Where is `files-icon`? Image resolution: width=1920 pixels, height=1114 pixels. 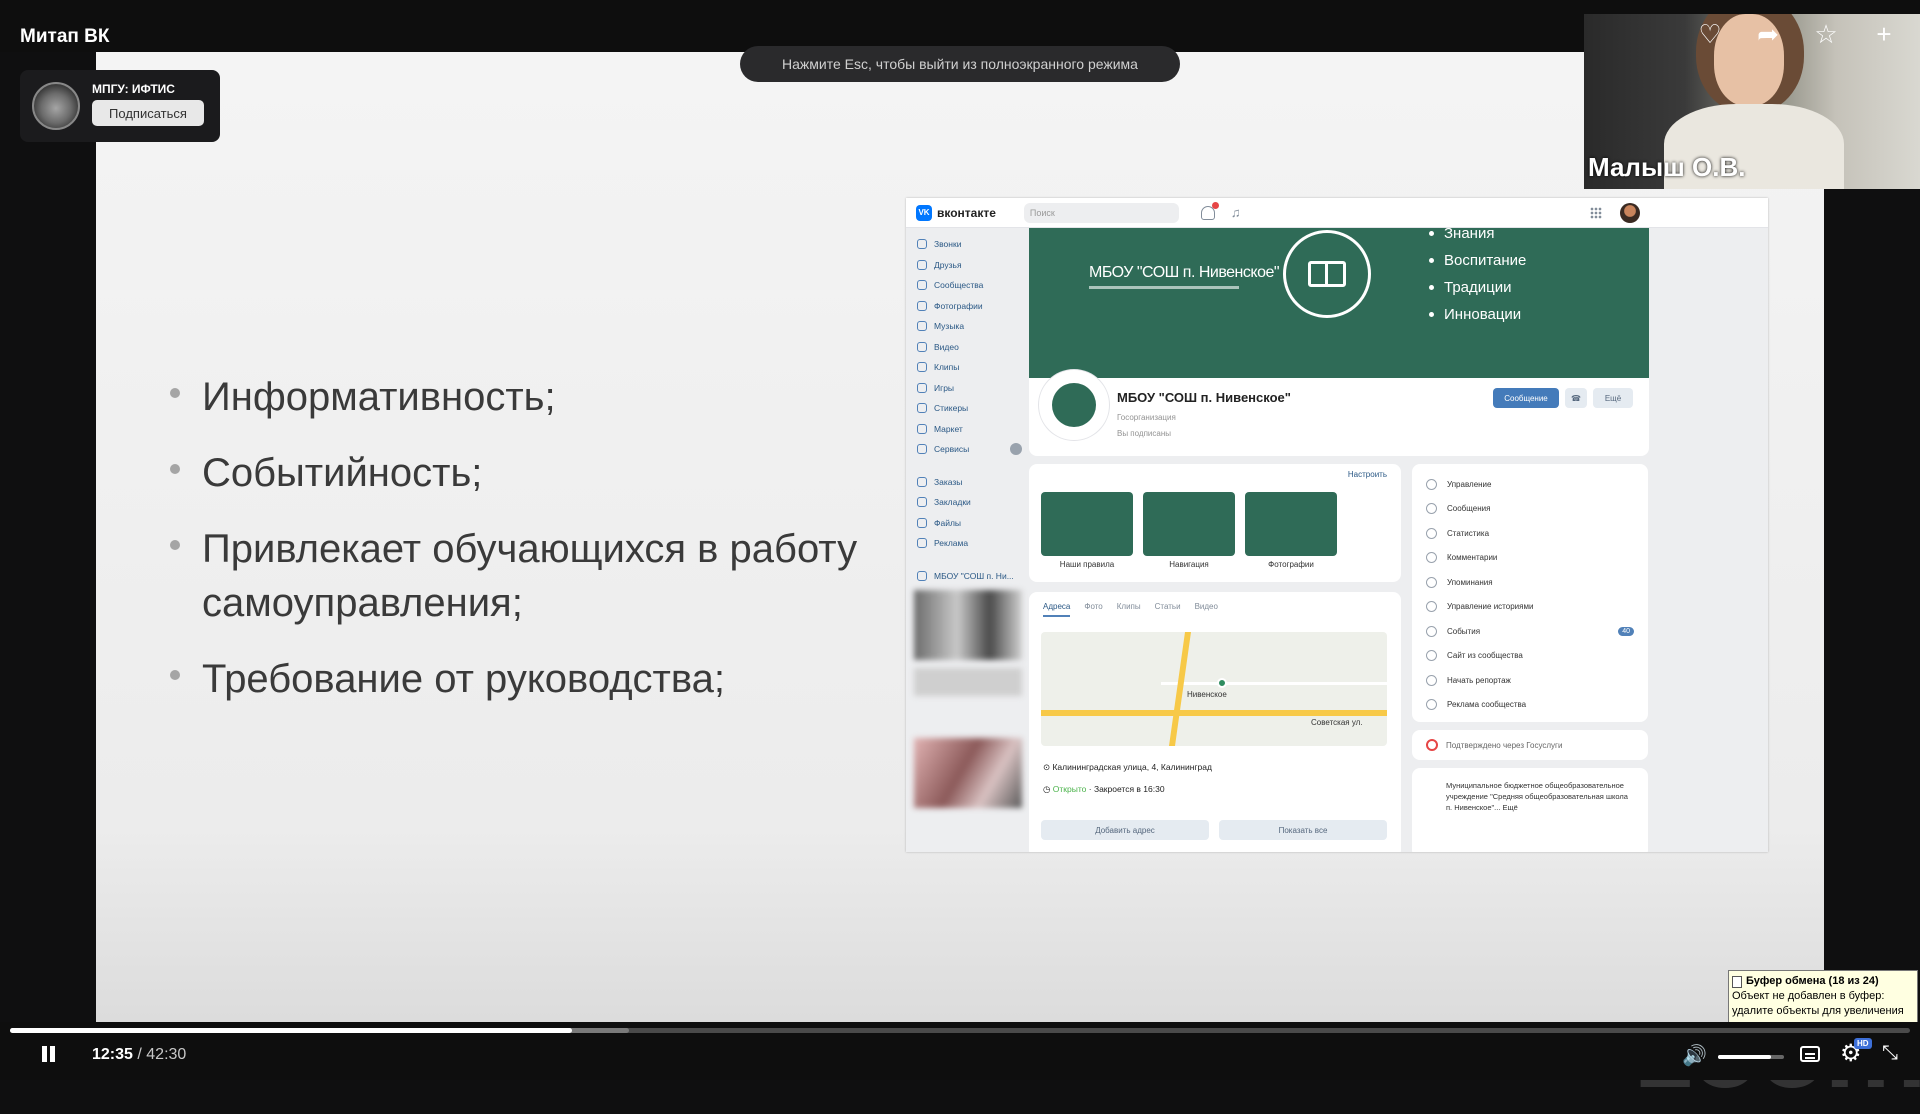 files-icon is located at coordinates (922, 522).